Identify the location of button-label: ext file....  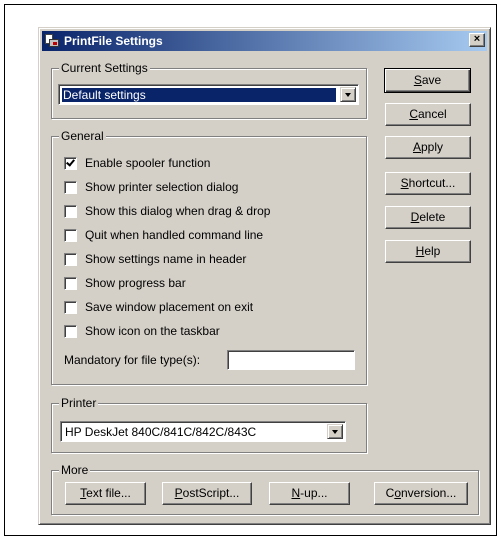
(108, 493).